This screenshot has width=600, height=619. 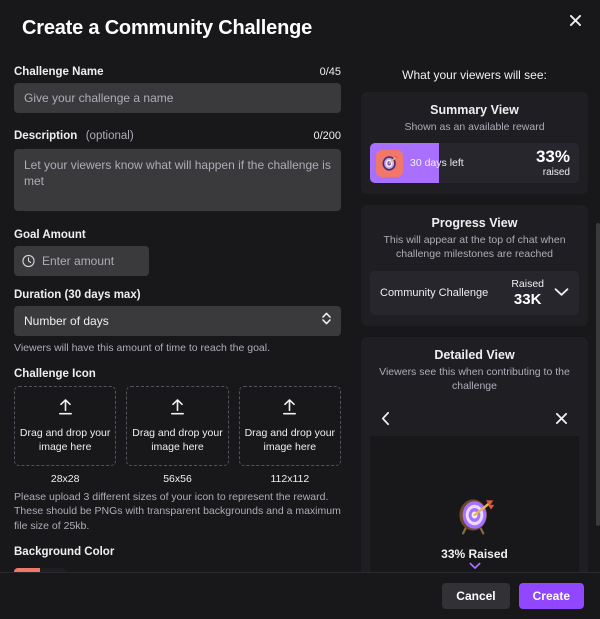 What do you see at coordinates (177, 72) in the screenshot?
I see `challenge-name-label-row: Challenge Name 0/45` at bounding box center [177, 72].